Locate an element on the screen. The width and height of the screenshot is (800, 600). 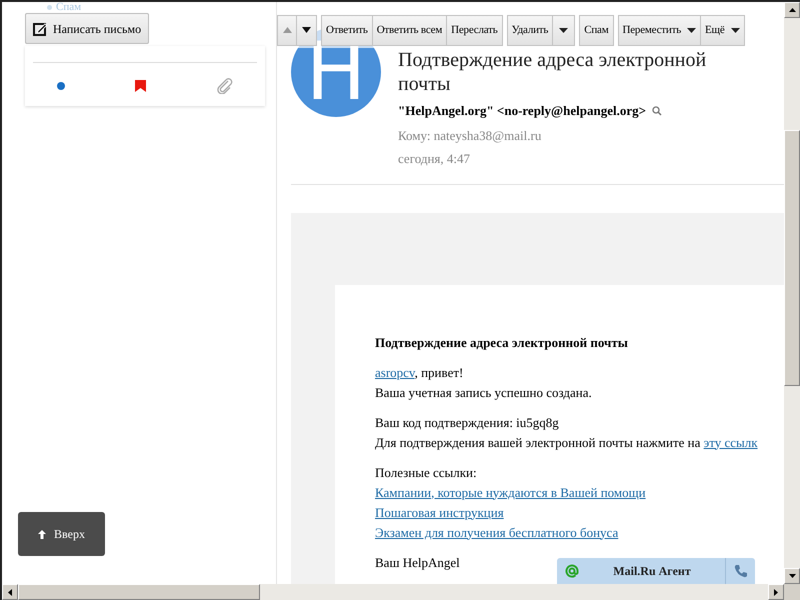
message-date: сегодня, 4:47 is located at coordinates (434, 158).